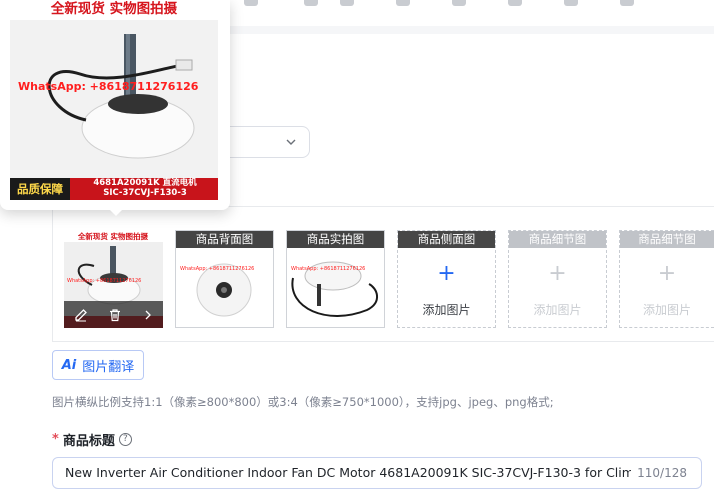  I want to click on title-char-counter: 110/128, so click(662, 473).